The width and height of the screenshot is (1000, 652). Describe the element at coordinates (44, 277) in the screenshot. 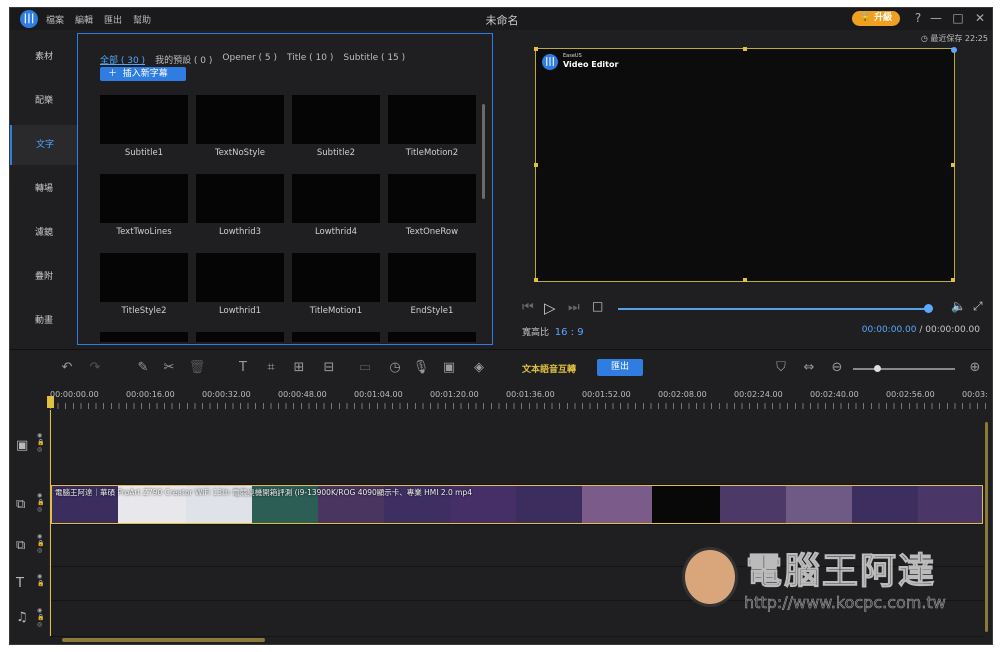

I see `sidebar-item-overlays: 疊附` at that location.